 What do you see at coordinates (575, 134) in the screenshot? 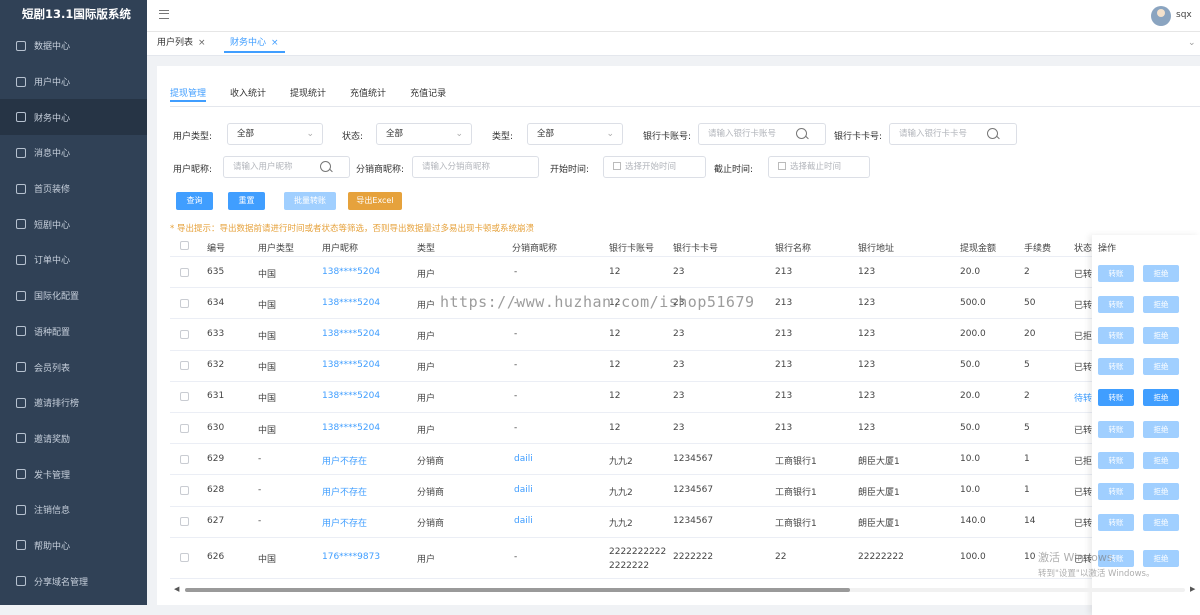
I see `type-select: 全部 ⌄` at bounding box center [575, 134].